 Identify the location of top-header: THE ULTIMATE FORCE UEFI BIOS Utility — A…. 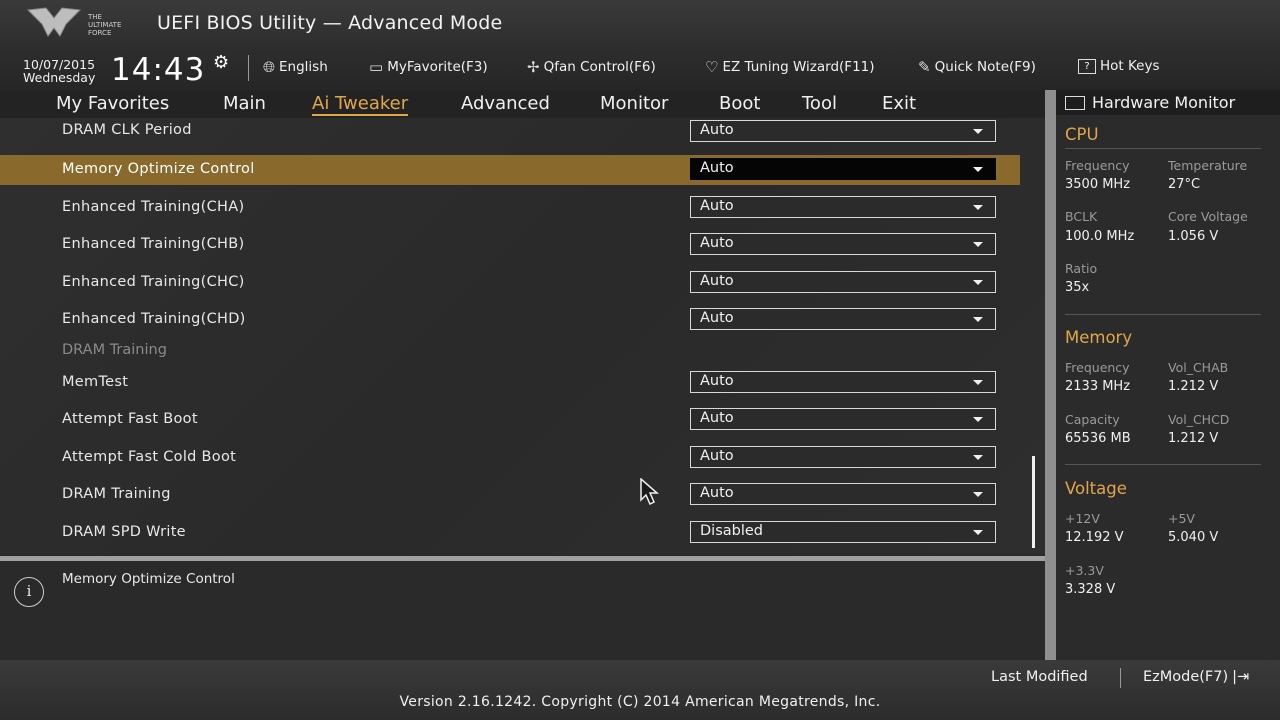
(640, 45).